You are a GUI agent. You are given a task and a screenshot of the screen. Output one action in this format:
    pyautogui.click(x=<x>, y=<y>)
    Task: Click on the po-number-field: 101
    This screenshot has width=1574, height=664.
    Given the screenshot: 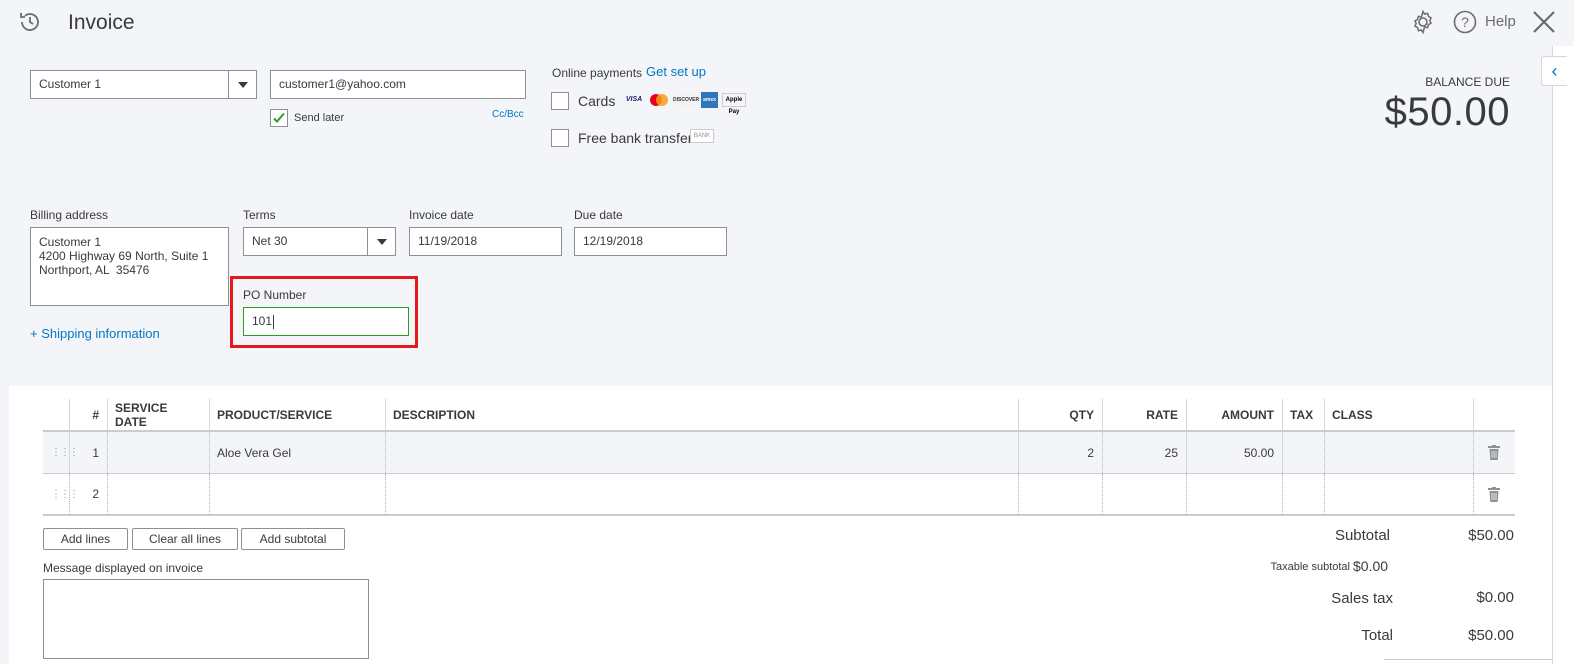 What is the action you would take?
    pyautogui.click(x=326, y=321)
    